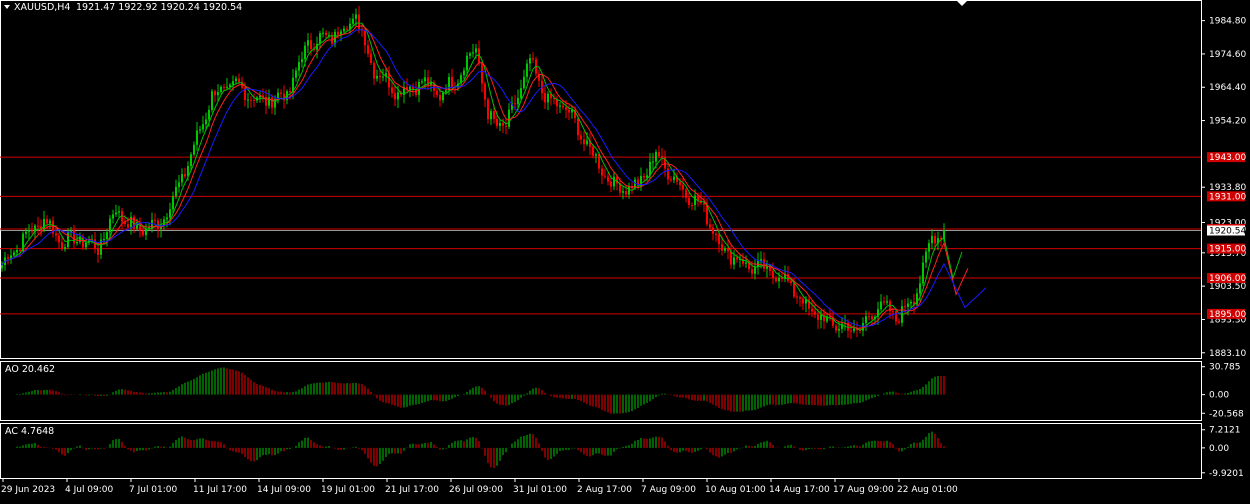 This screenshot has width=1250, height=504. I want to click on price-tick-label: 1883.10, so click(1227, 354).